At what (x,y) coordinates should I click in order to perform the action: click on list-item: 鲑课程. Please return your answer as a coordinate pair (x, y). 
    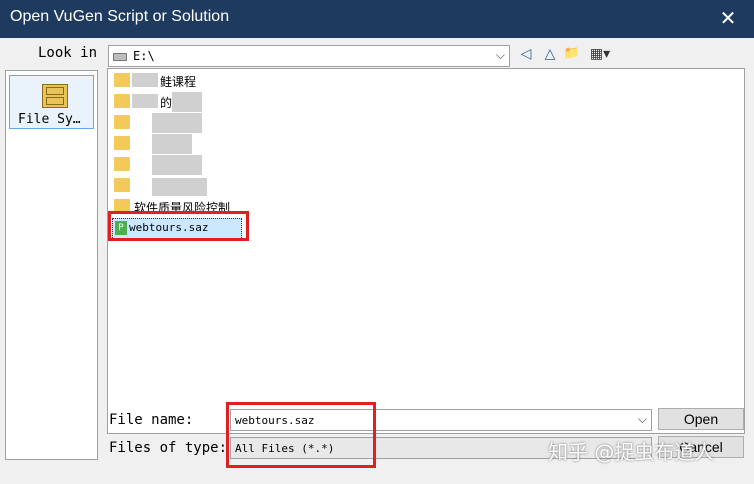
    Looking at the image, I should click on (212, 81).